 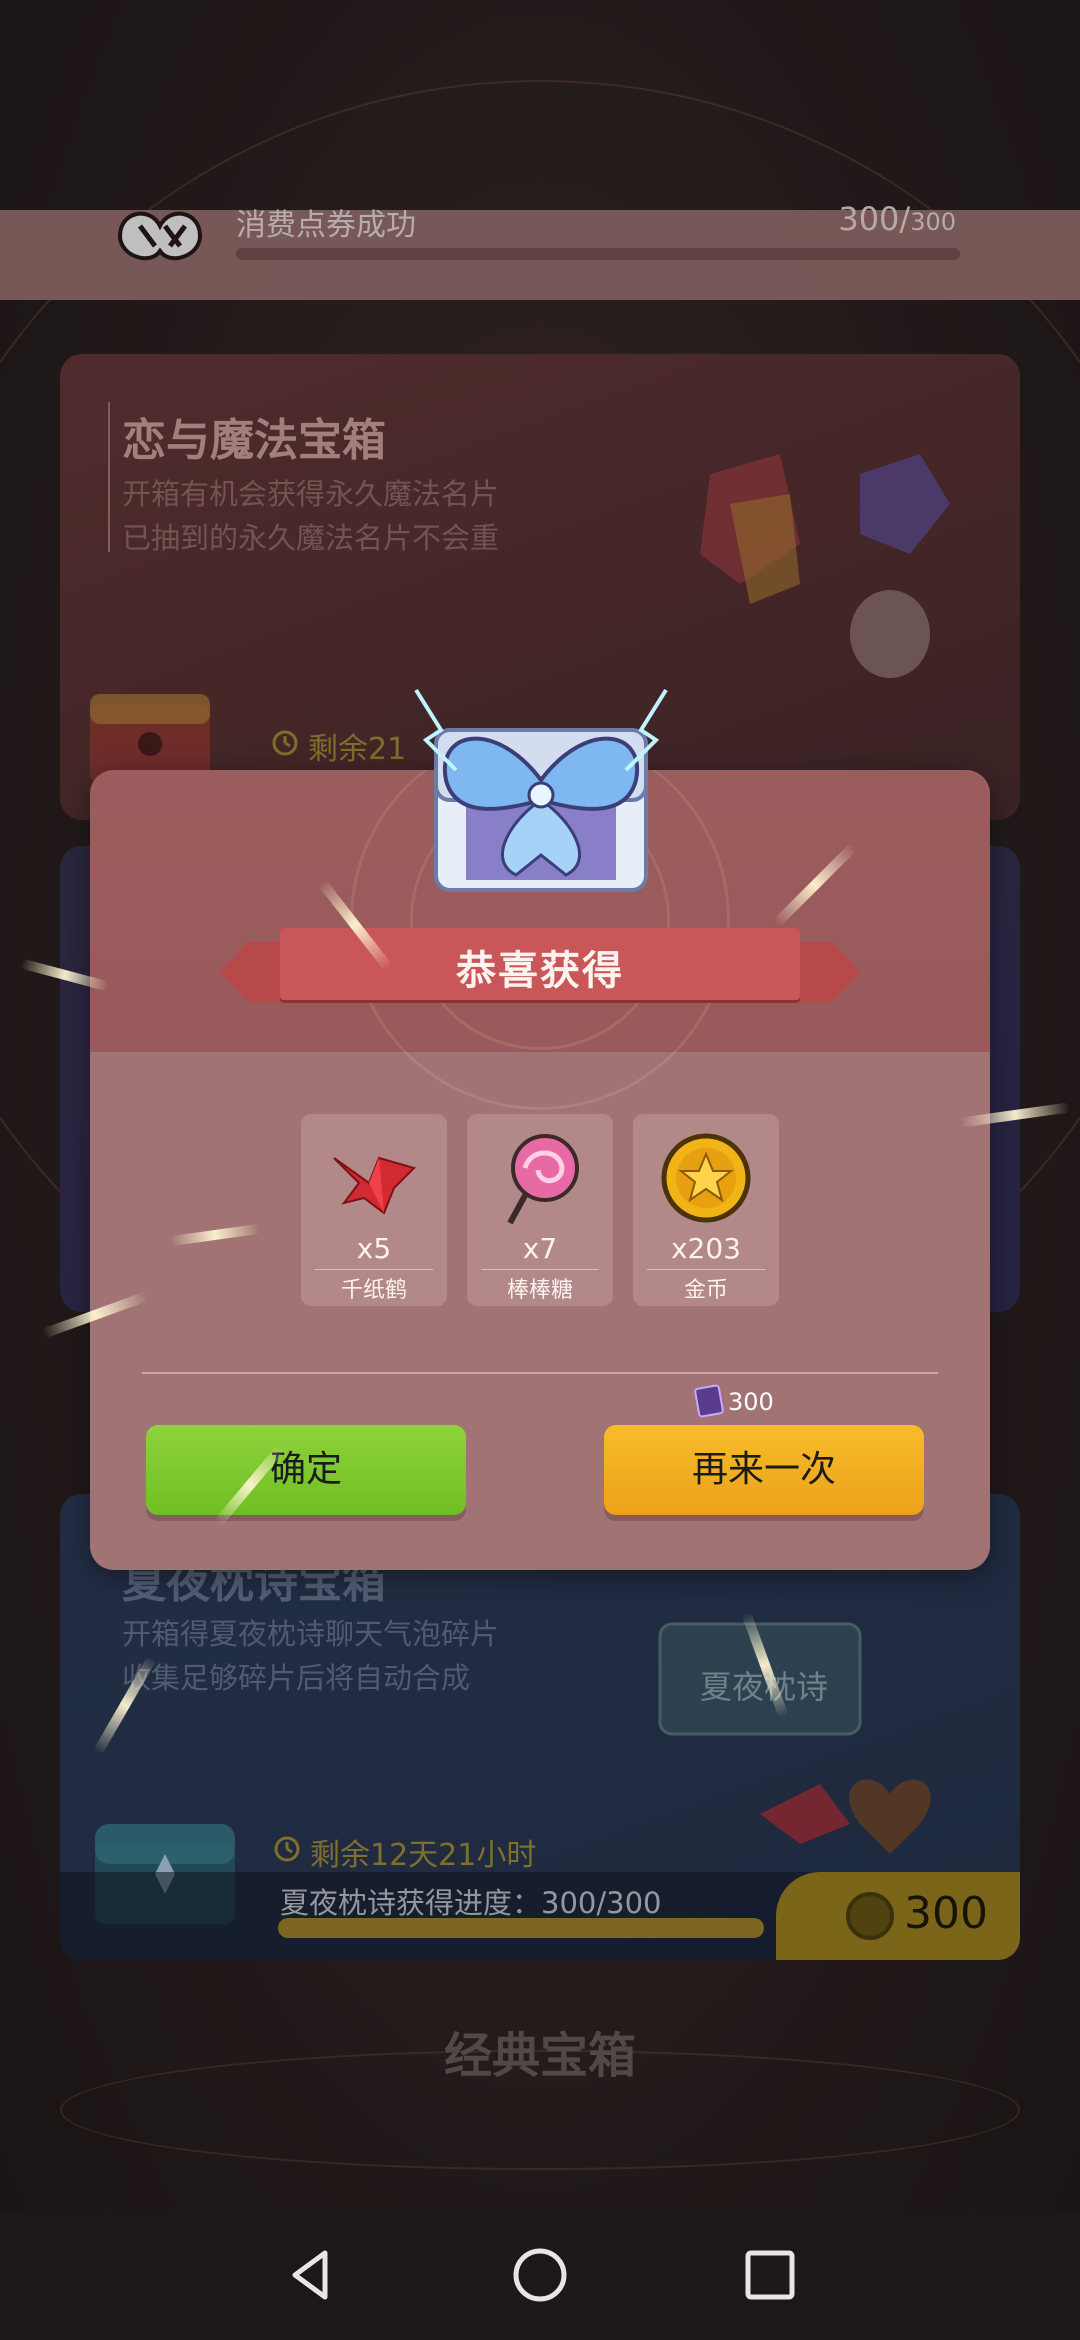 I want to click on retry-cost: 300, so click(x=751, y=1402).